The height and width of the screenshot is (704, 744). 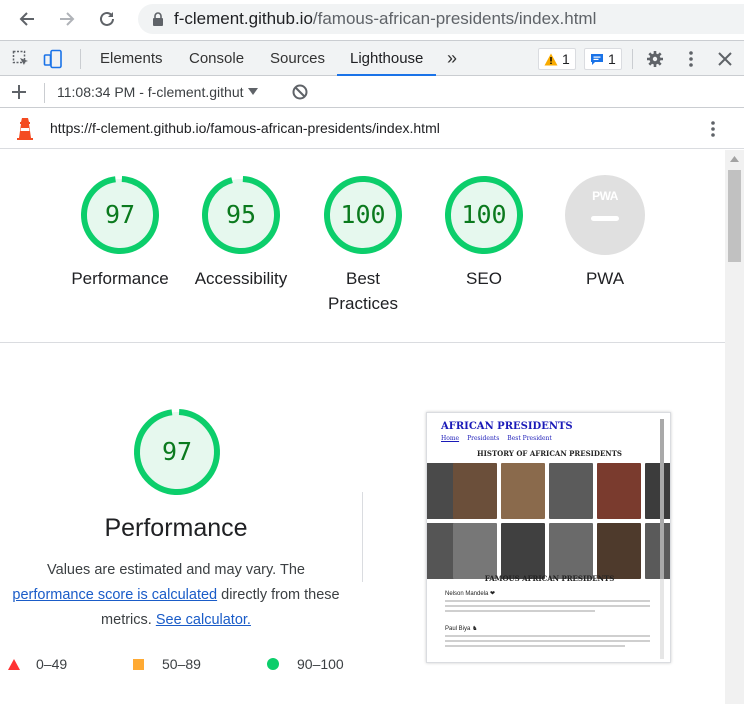 I want to click on device-mode-icon, so click(x=52, y=59).